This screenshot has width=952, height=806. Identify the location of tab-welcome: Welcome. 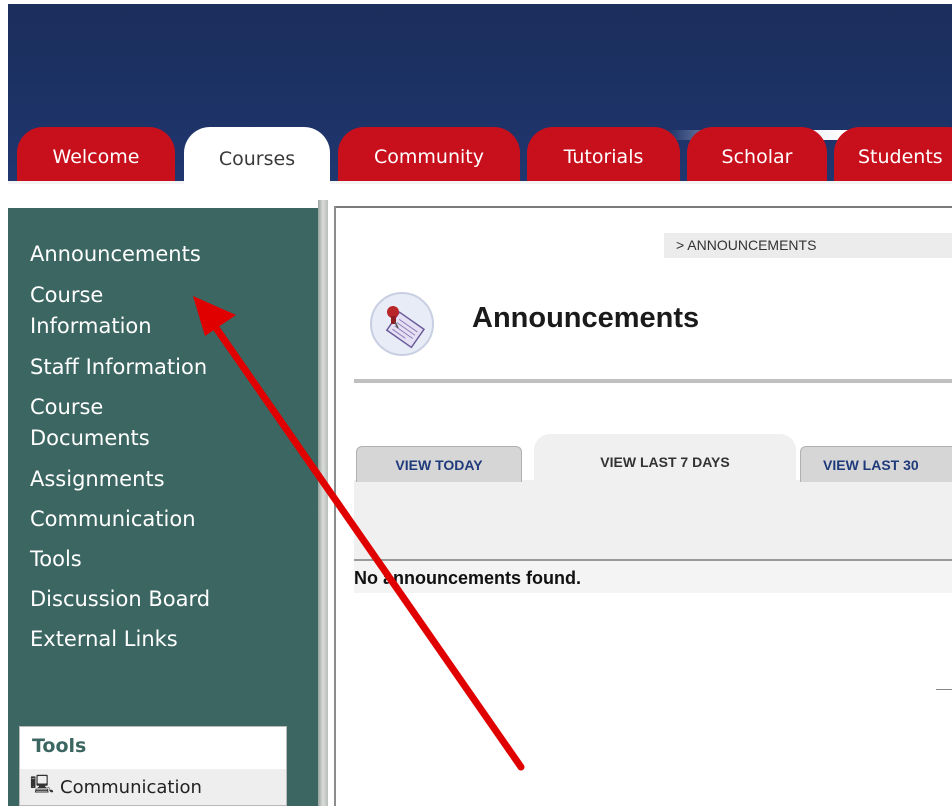
(96, 154).